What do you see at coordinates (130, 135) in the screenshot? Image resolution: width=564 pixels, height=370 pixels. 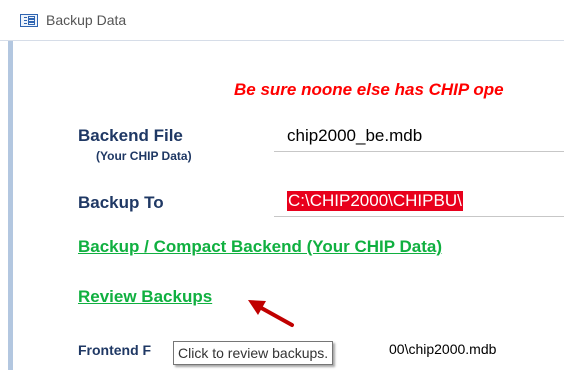 I see `backend-file-label: Backend File` at bounding box center [130, 135].